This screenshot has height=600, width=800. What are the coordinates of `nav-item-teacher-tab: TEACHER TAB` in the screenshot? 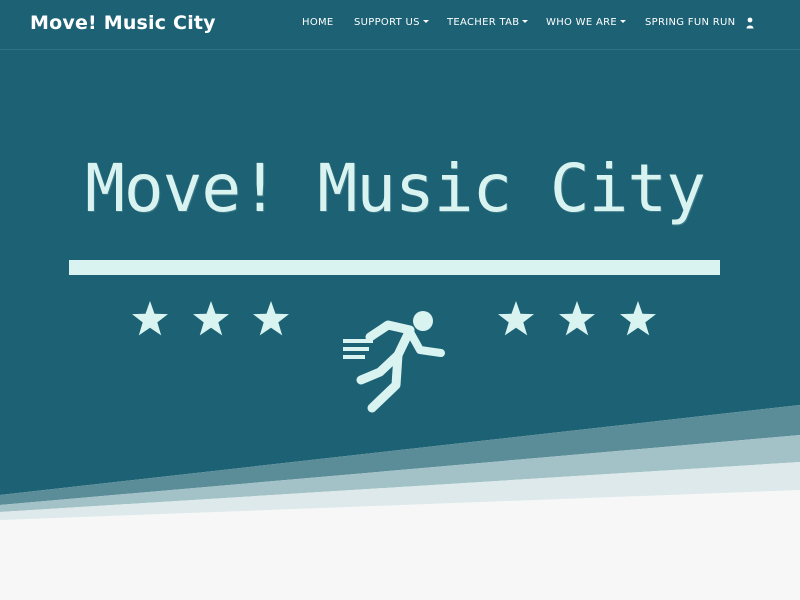 It's located at (488, 22).